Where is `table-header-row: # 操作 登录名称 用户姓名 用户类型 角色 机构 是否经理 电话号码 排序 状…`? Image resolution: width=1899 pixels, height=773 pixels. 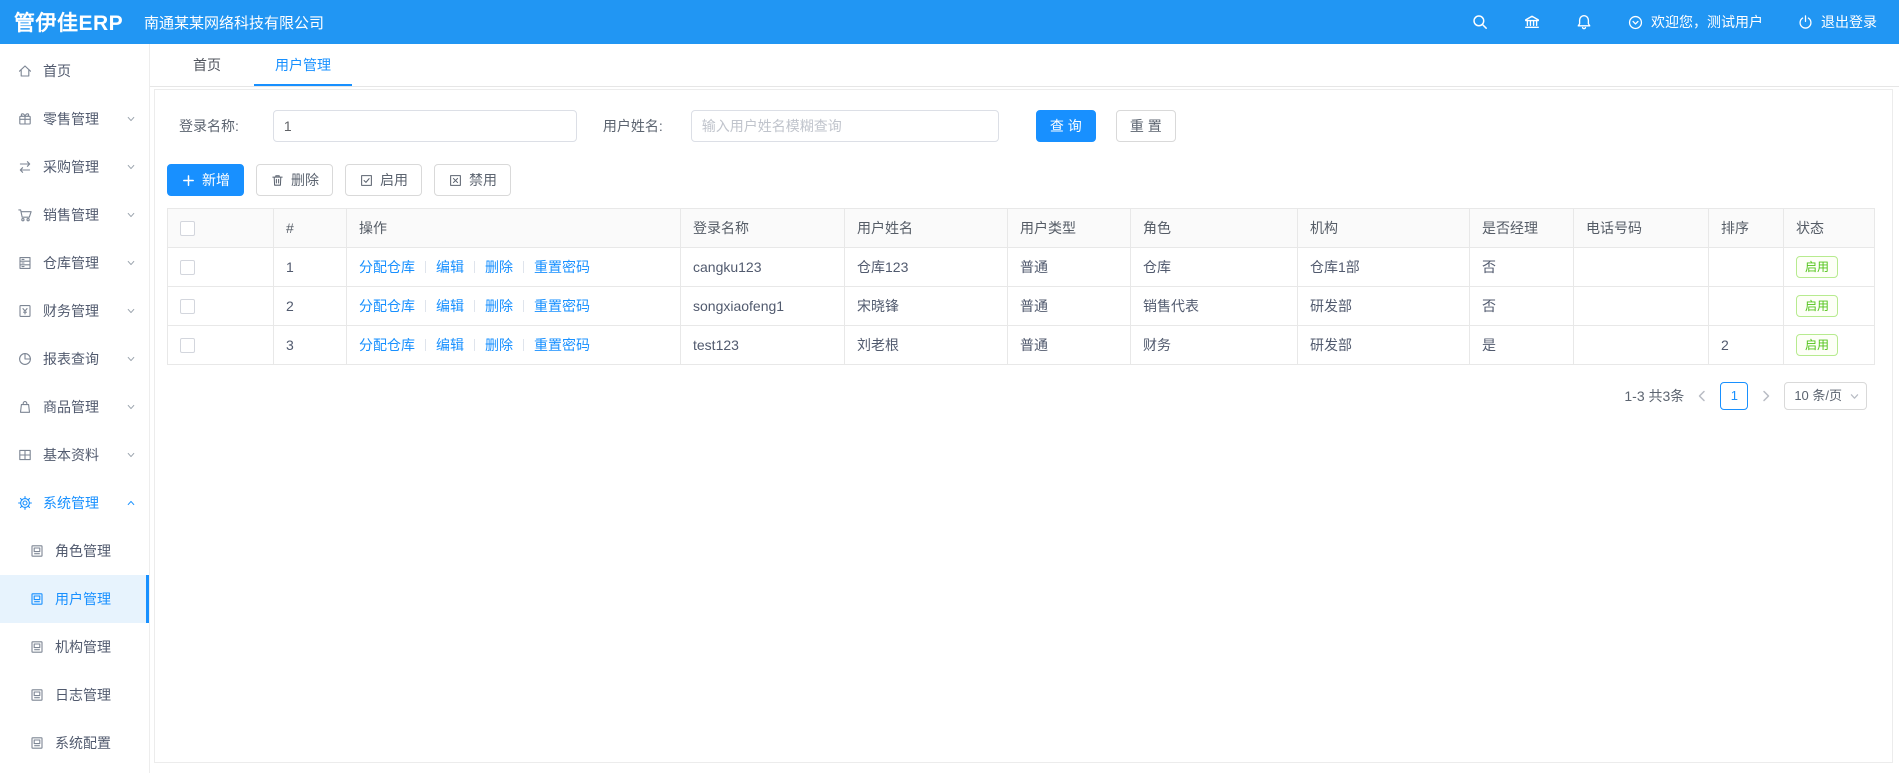
table-header-row: # 操作 登录名称 用户姓名 用户类型 角色 机构 是否经理 电话号码 排序 状… is located at coordinates (1021, 228).